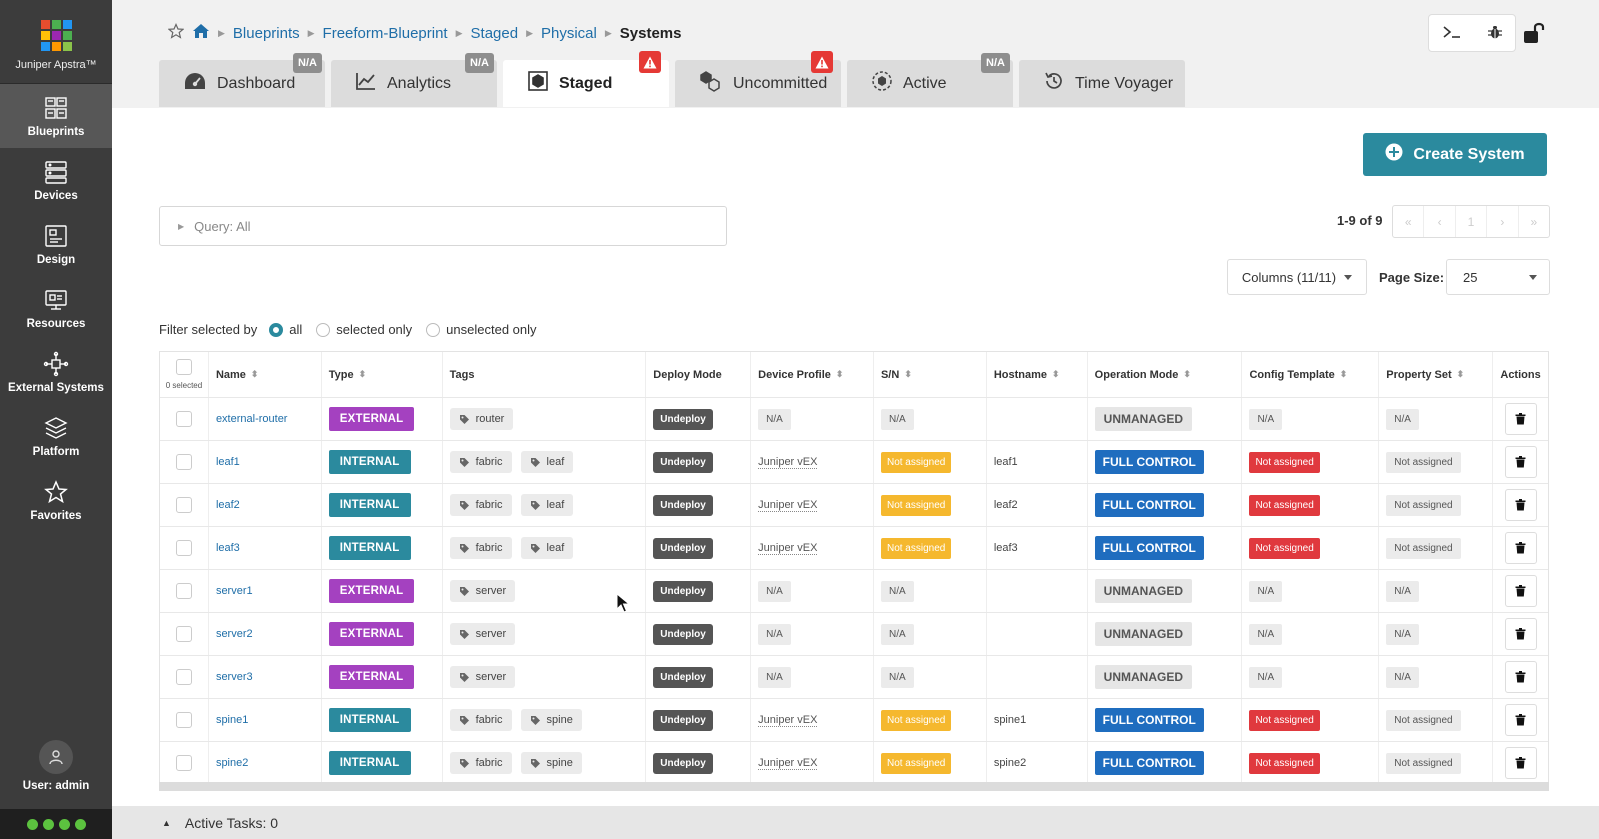  I want to click on tab-analytics: Analytics N/A, so click(414, 80).